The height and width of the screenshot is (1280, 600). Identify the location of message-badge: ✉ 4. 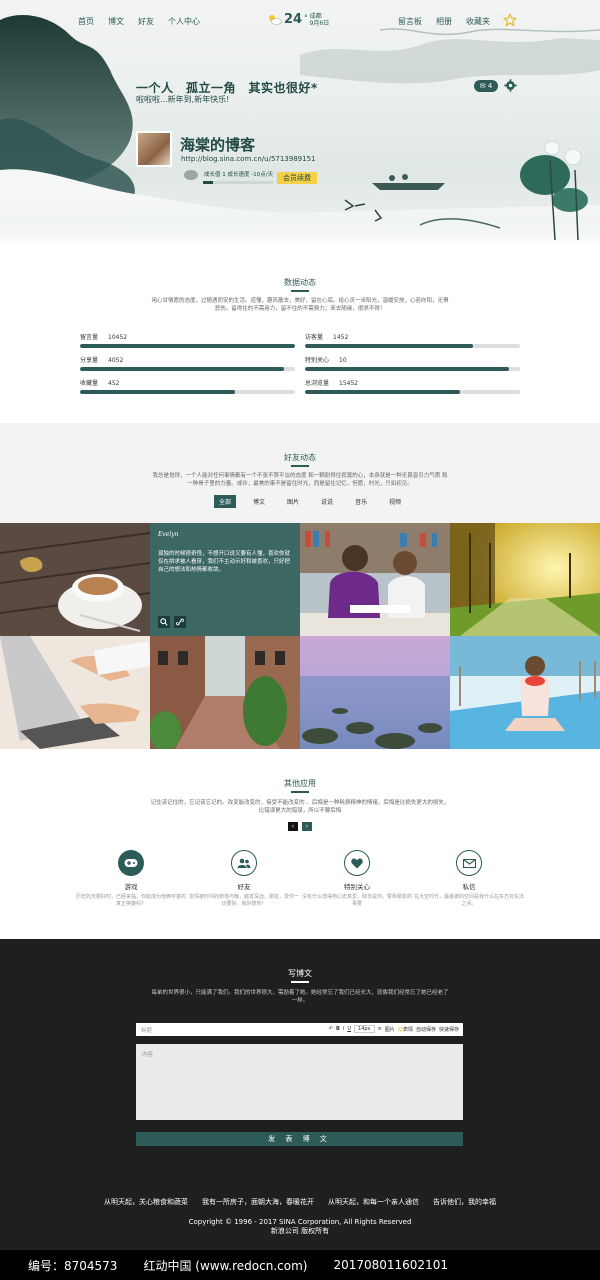
(486, 86).